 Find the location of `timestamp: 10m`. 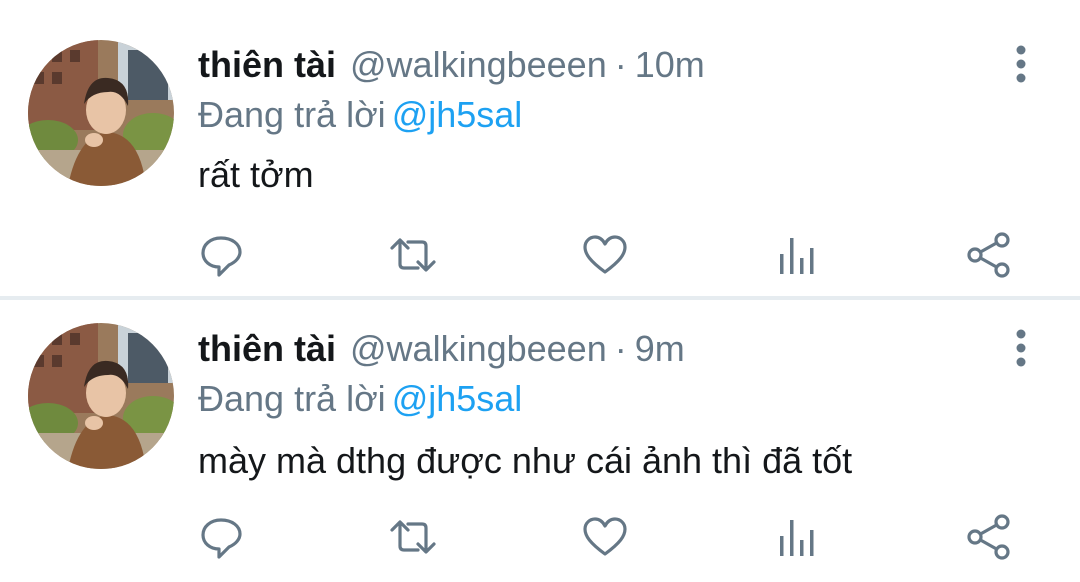

timestamp: 10m is located at coordinates (670, 64).